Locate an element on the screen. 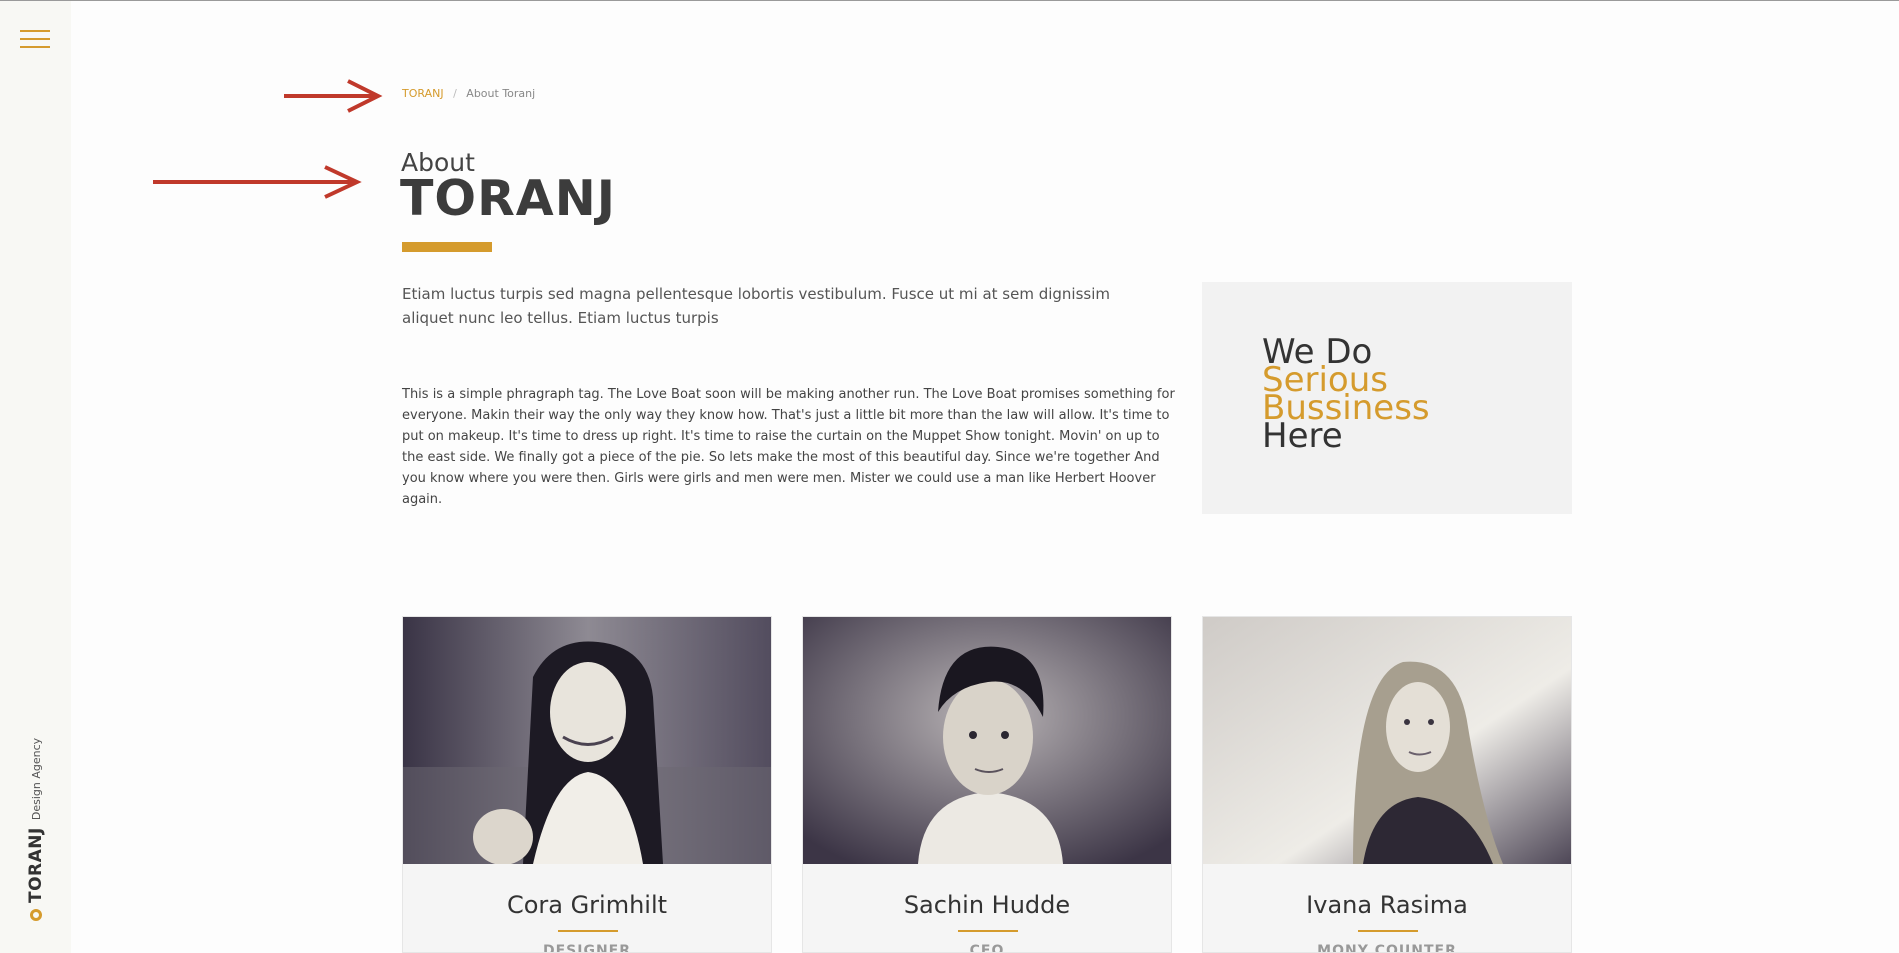 The height and width of the screenshot is (953, 1899). brand-logo: TORANJ Design Agency is located at coordinates (36, 829).